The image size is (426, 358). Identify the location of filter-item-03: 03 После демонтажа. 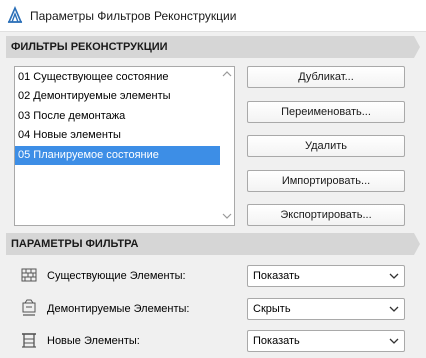
(117, 116).